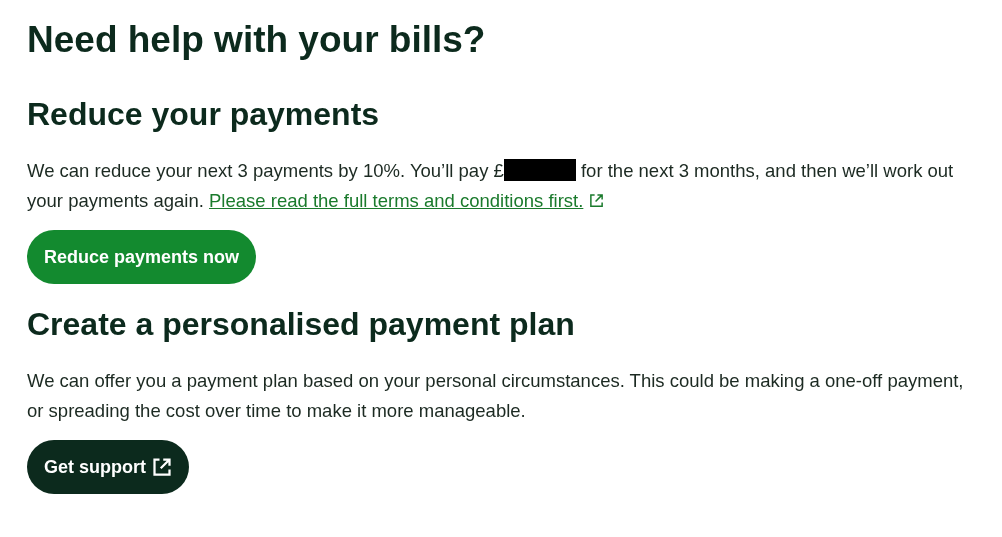 The height and width of the screenshot is (537, 1002). I want to click on page-title: Need help with your bills?, so click(257, 40).